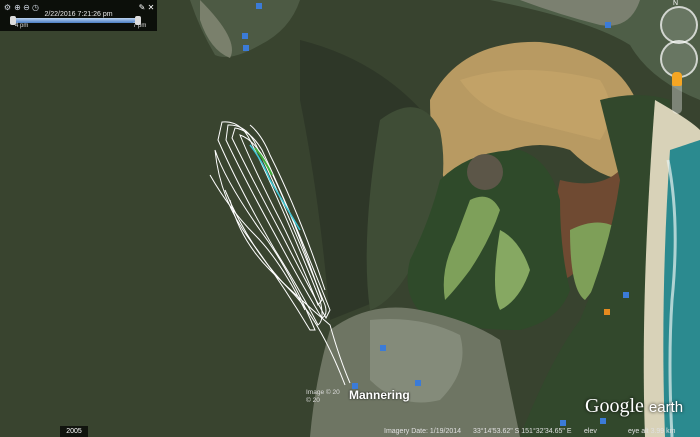 The image size is (700, 437). I want to click on time-start-label: 4 pm, so click(22, 26).